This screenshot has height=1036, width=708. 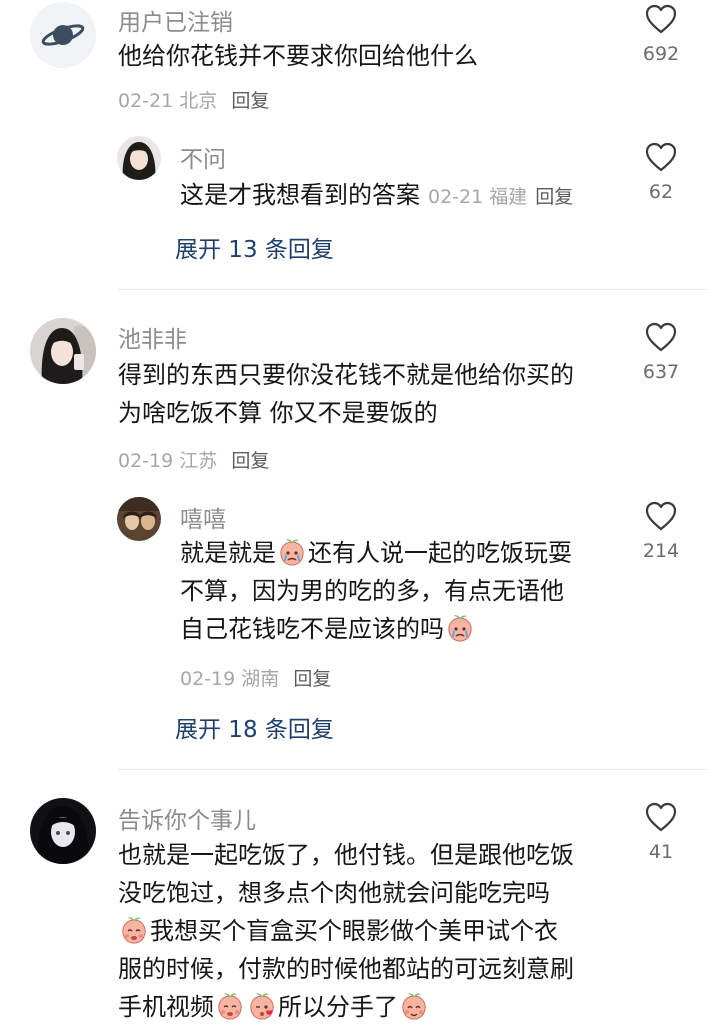 I want to click on like-count: 637, so click(x=661, y=372).